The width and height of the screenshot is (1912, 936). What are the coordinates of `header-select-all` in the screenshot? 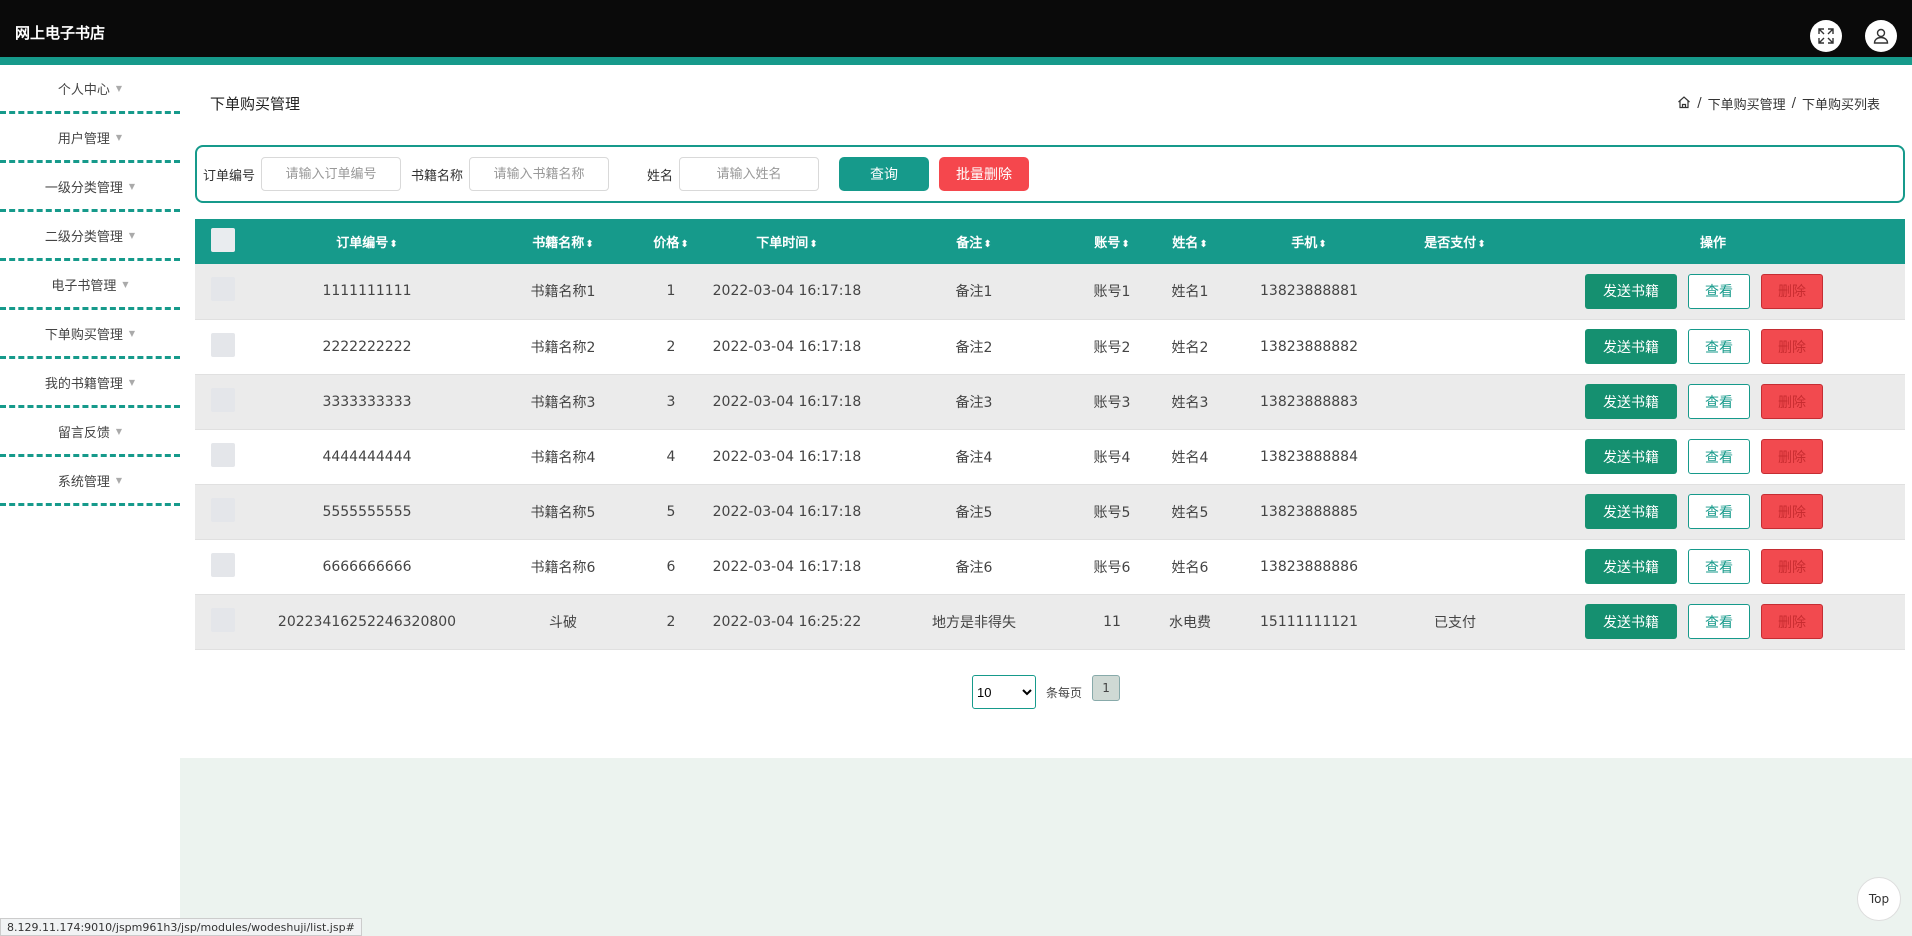 It's located at (223, 241).